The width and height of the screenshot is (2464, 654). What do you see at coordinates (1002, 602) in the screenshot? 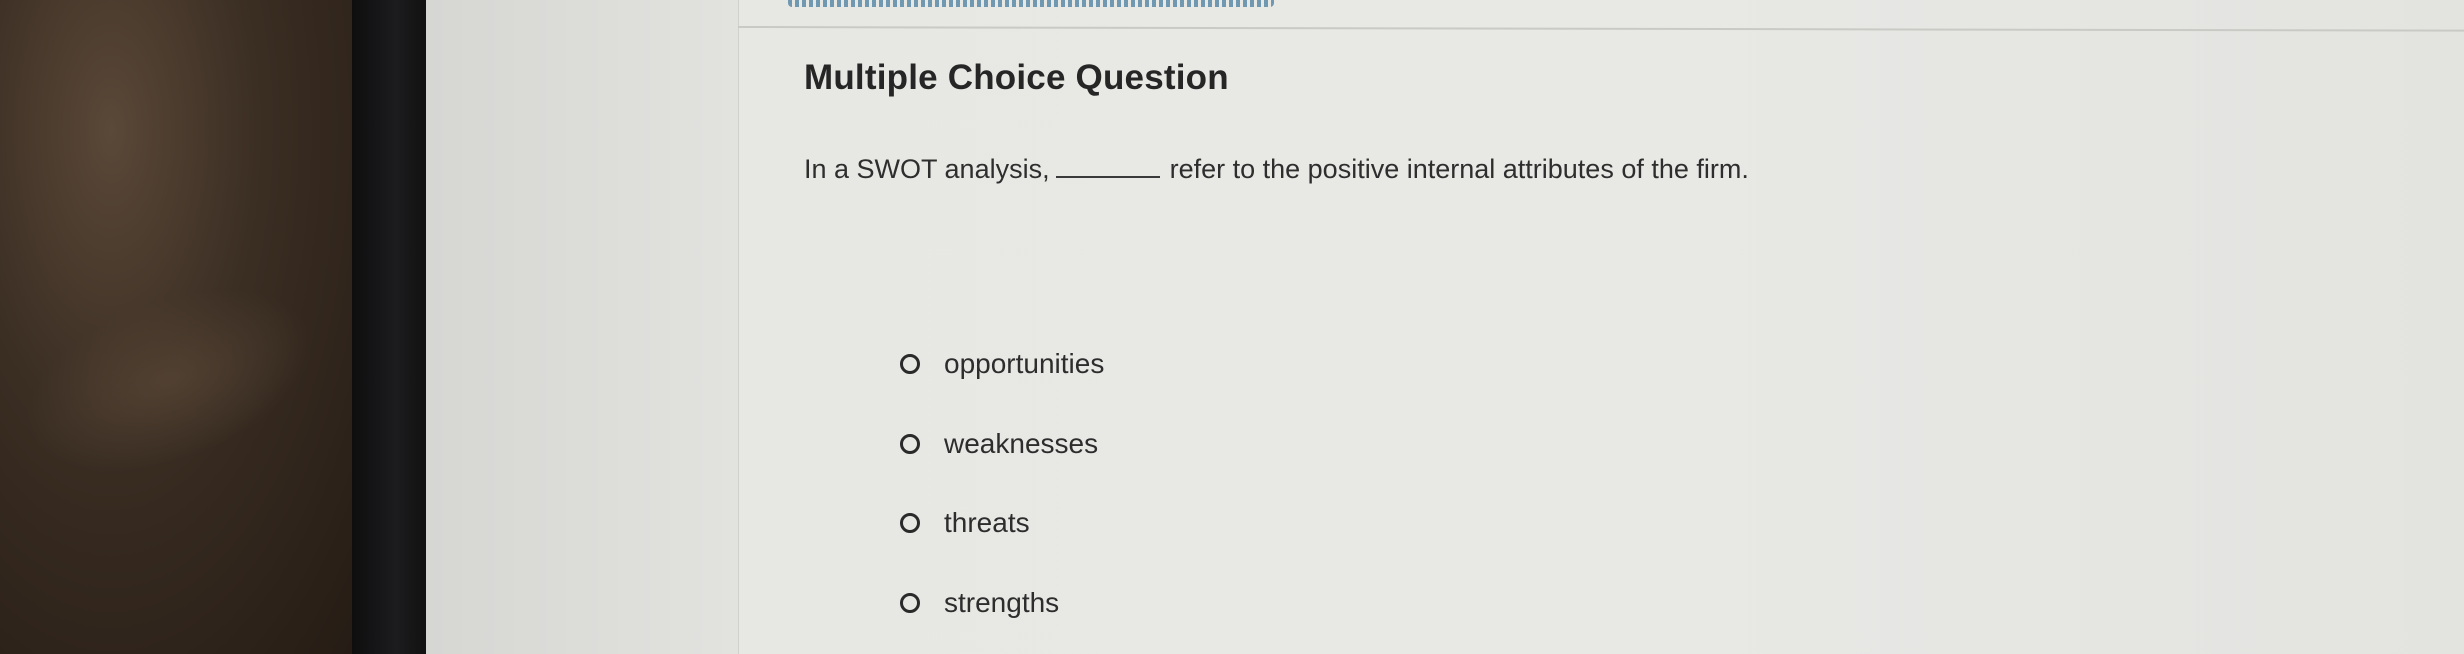
I see `option-label: strengths` at bounding box center [1002, 602].